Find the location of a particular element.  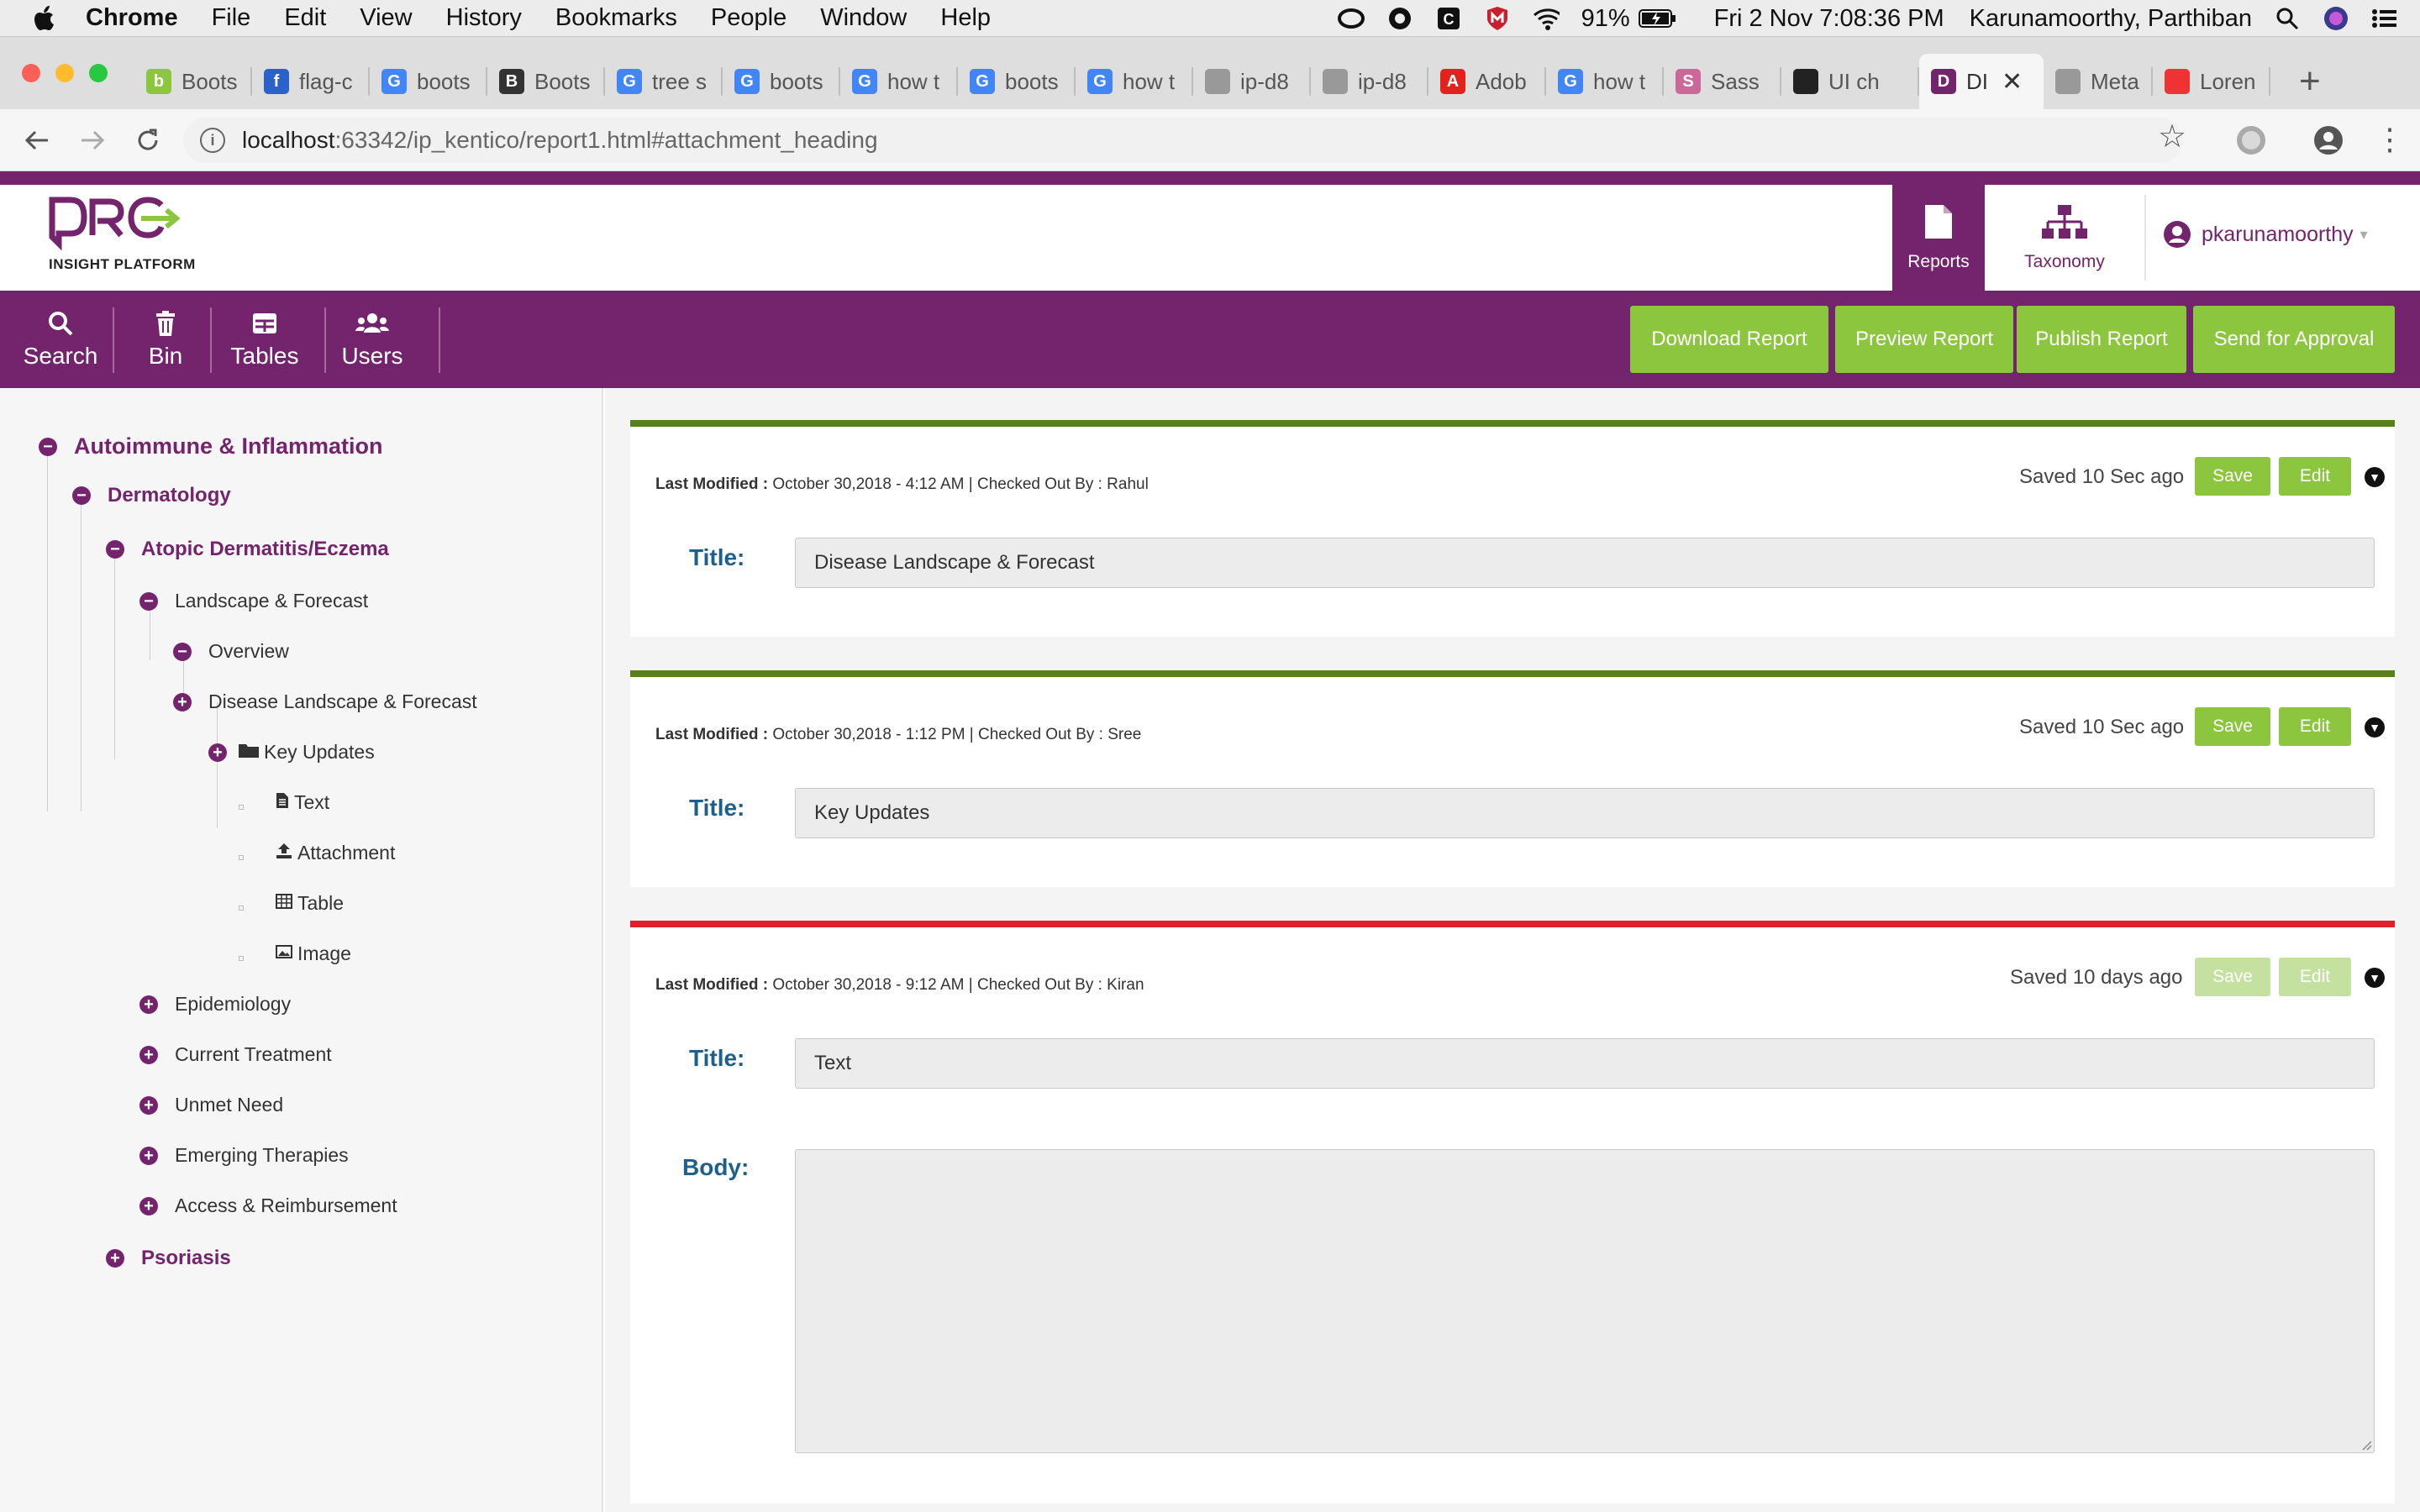

tree-leaf-table: Table is located at coordinates (310, 903).